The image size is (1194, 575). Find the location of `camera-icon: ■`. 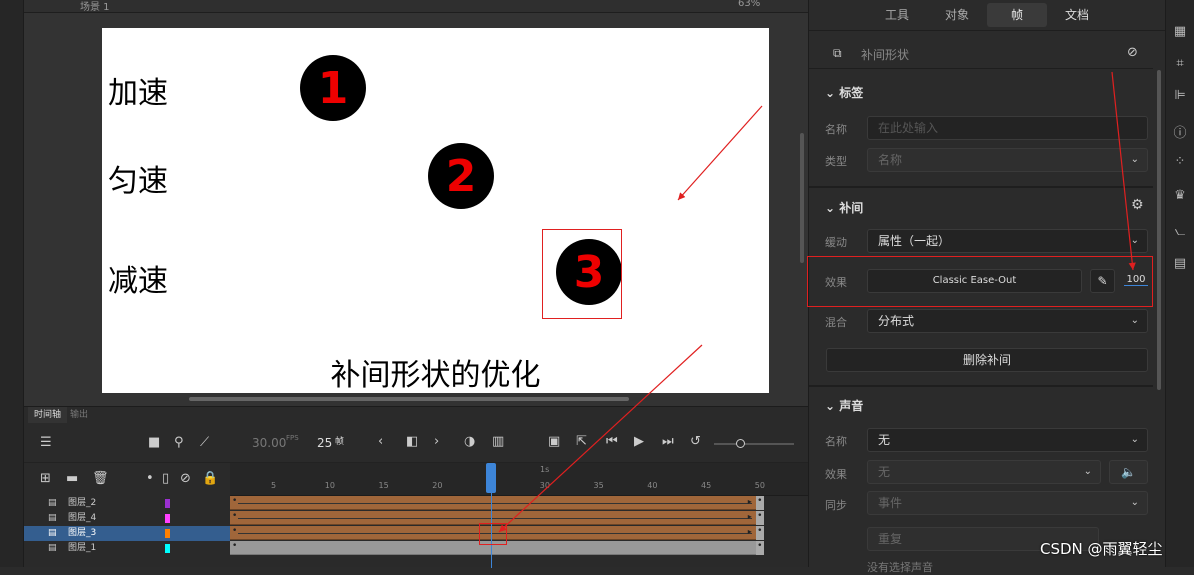

camera-icon: ■ is located at coordinates (154, 442).